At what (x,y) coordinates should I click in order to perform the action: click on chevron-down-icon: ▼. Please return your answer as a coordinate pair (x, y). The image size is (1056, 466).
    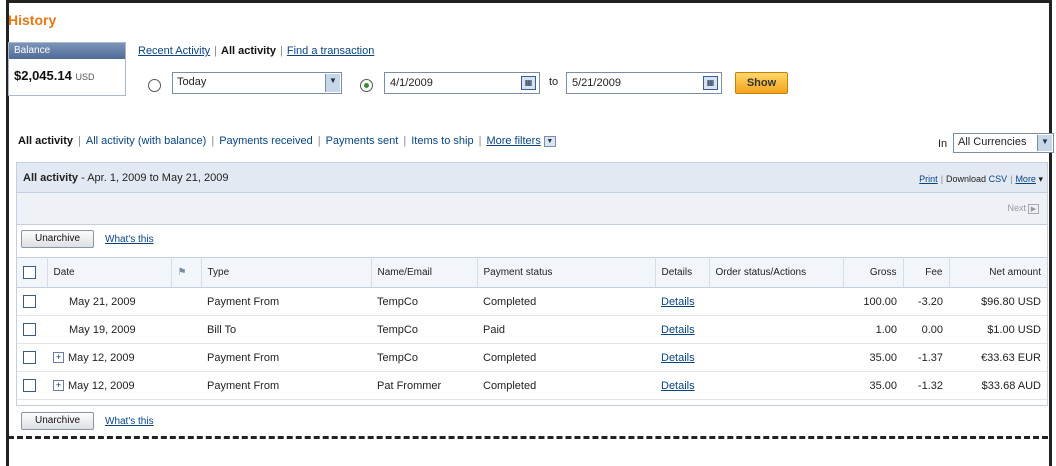
    Looking at the image, I should click on (549, 141).